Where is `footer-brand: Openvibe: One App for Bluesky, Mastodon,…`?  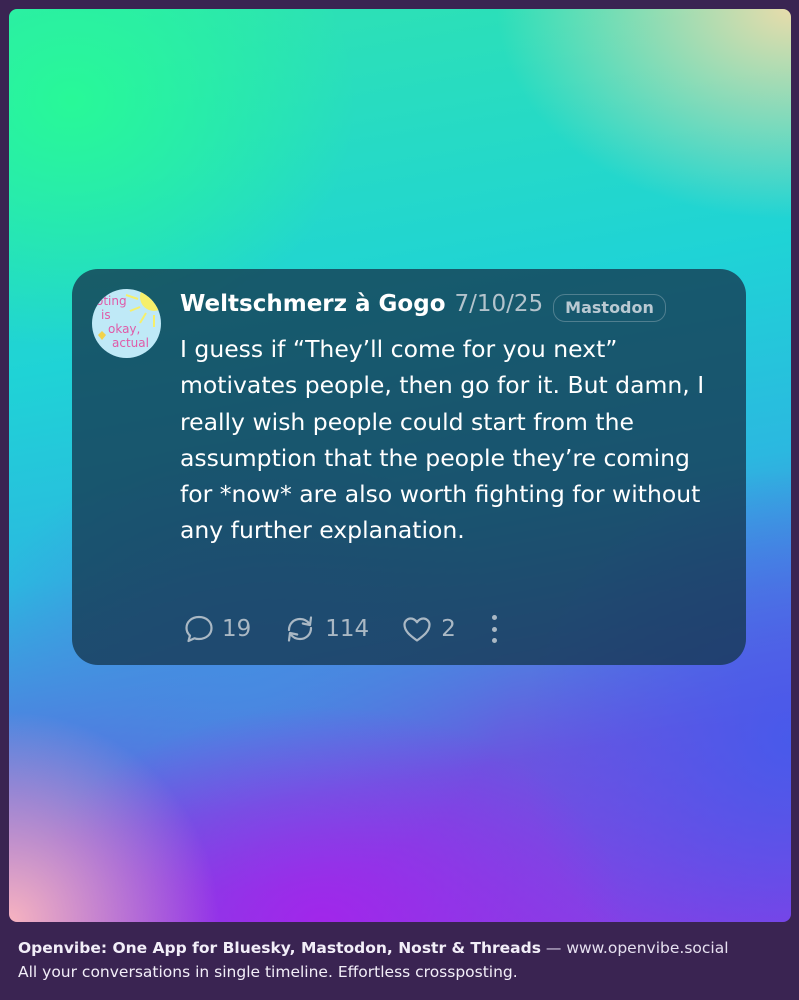
footer-brand: Openvibe: One App for Bluesky, Mastodon,… is located at coordinates (279, 948).